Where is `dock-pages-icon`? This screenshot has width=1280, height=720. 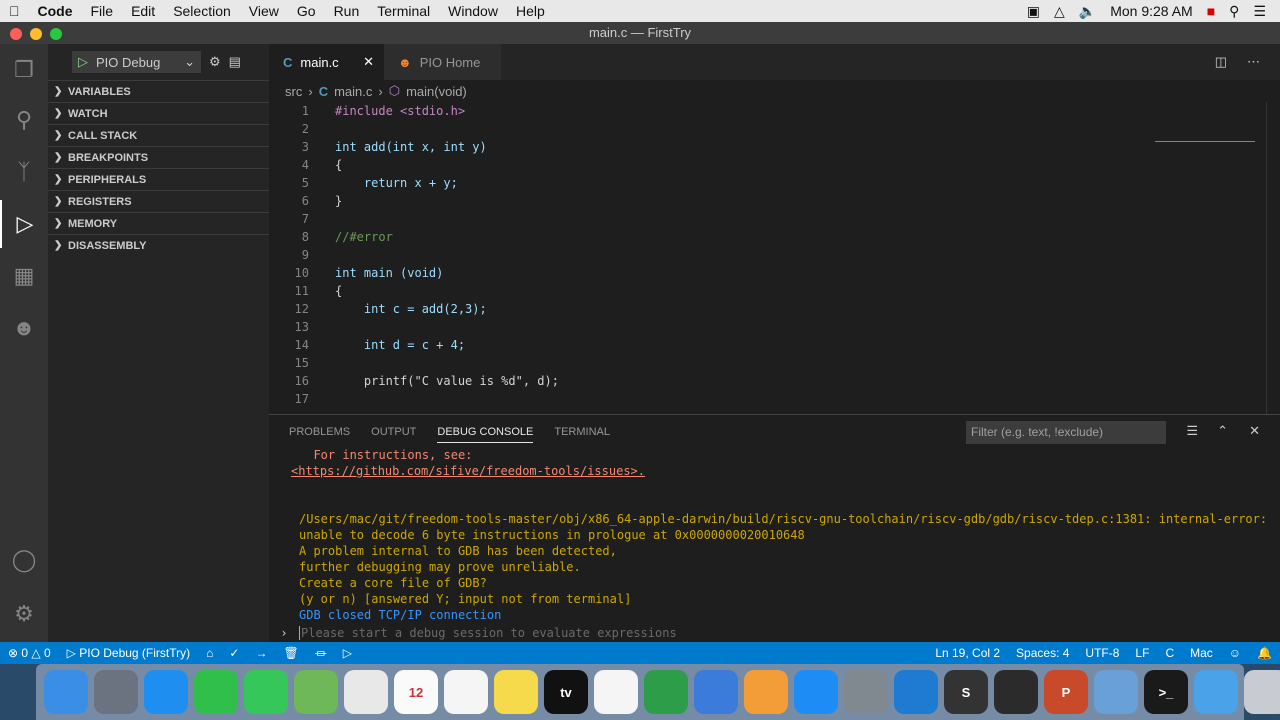 dock-pages-icon is located at coordinates (766, 692).